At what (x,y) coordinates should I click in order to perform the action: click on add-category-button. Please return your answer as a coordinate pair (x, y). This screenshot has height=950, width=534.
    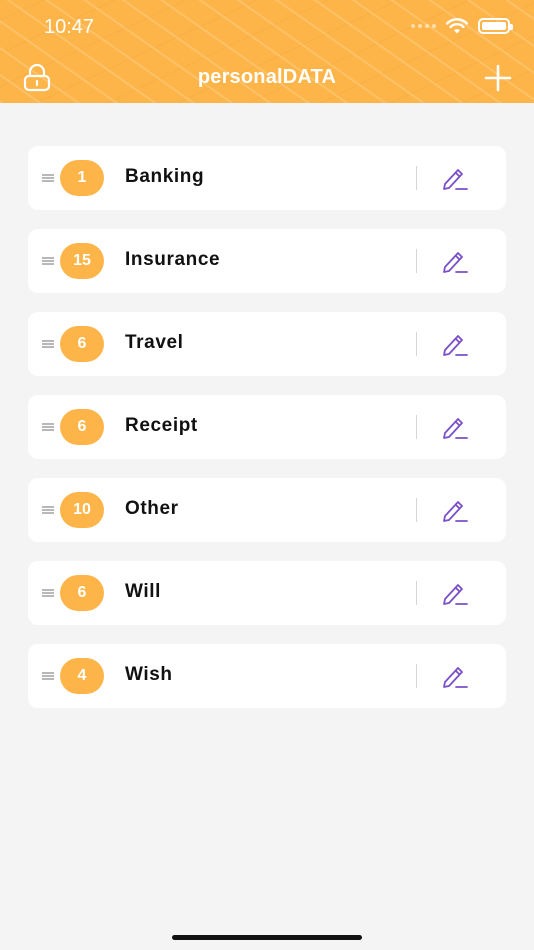
    Looking at the image, I should click on (498, 78).